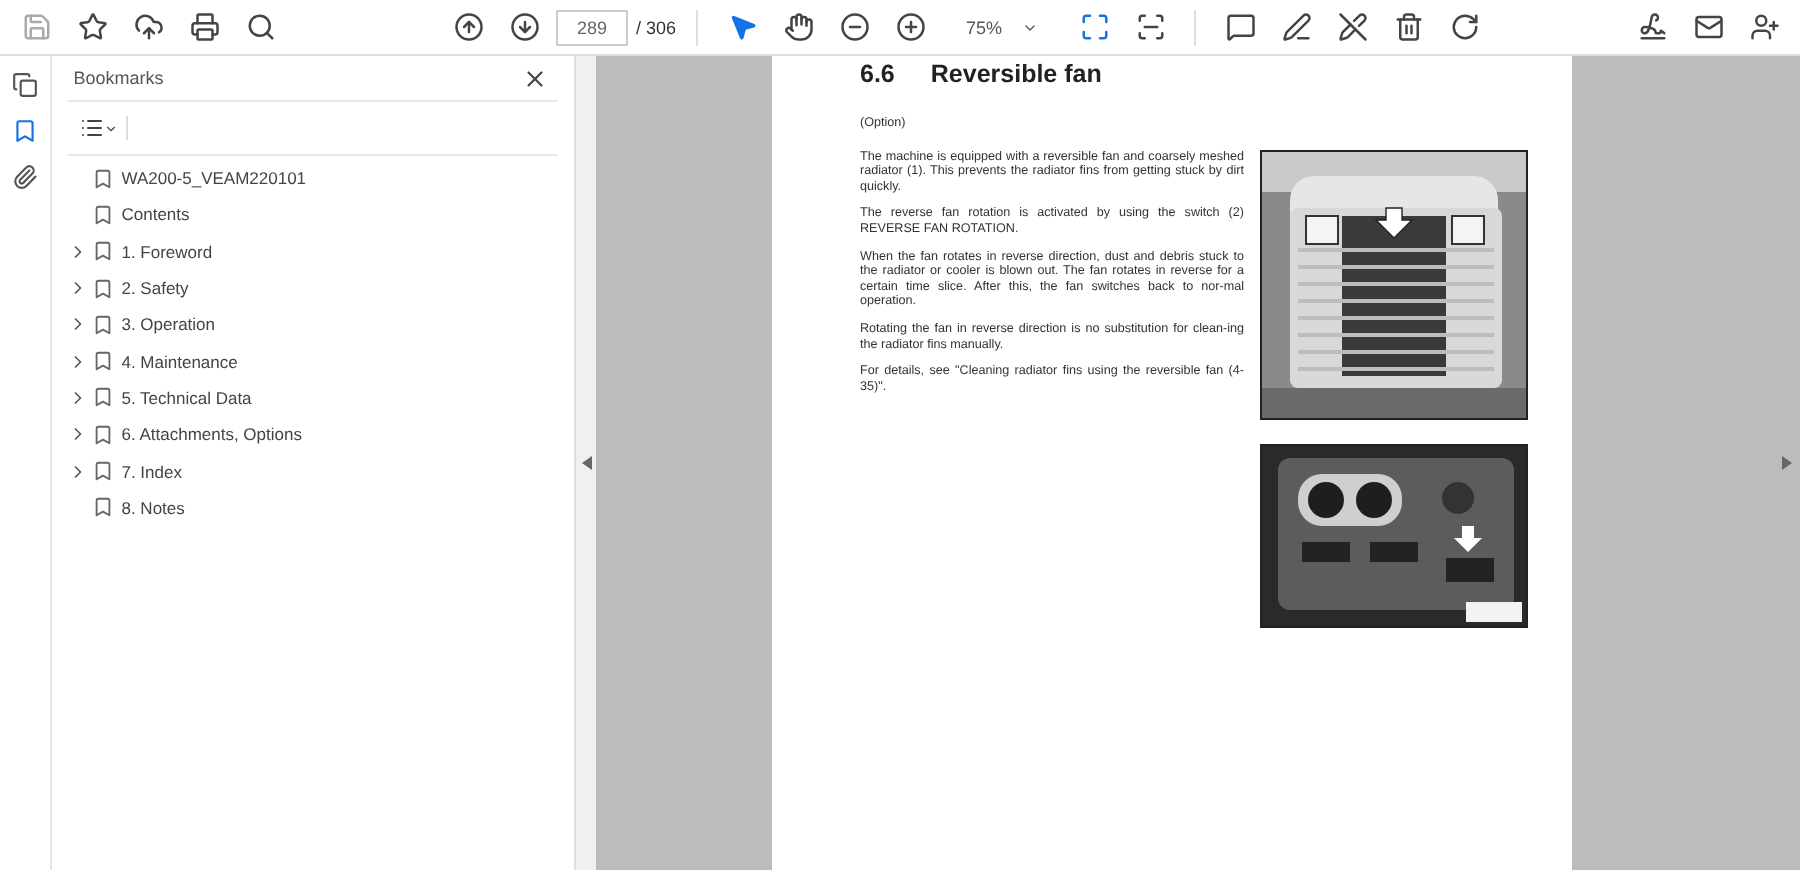 This screenshot has width=1800, height=870. What do you see at coordinates (168, 324) in the screenshot?
I see `bookmark-item: 3. Operation` at bounding box center [168, 324].